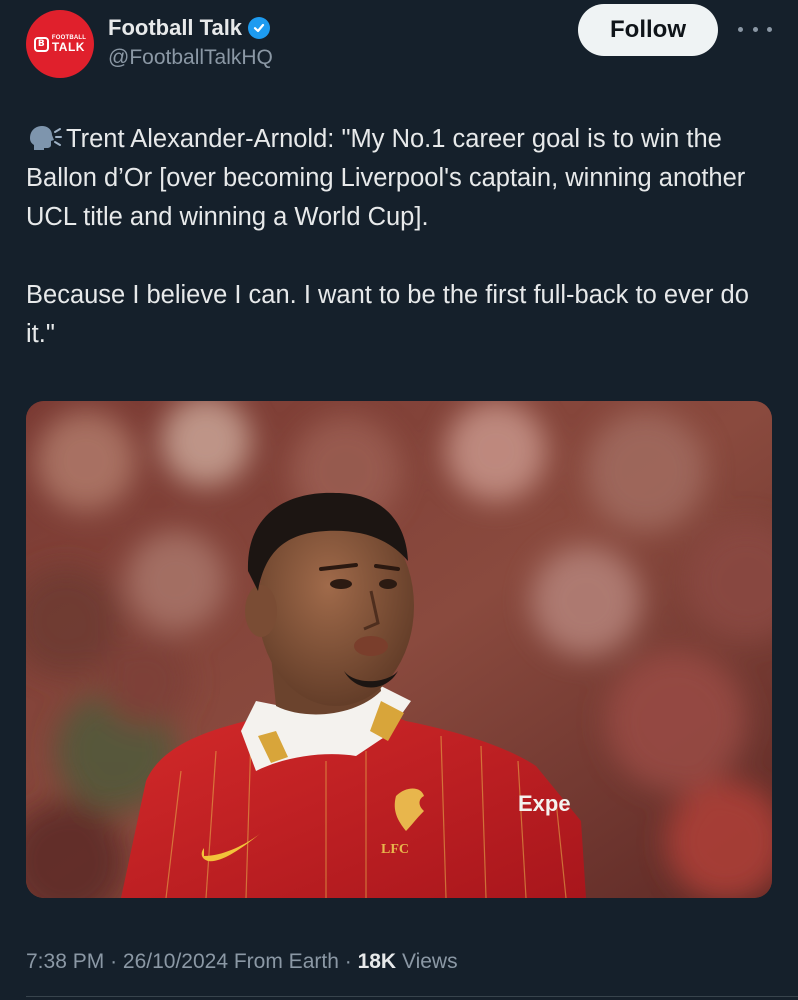 The image size is (798, 1000). Describe the element at coordinates (544, 803) in the screenshot. I see `sponsor-text: Expe` at that location.